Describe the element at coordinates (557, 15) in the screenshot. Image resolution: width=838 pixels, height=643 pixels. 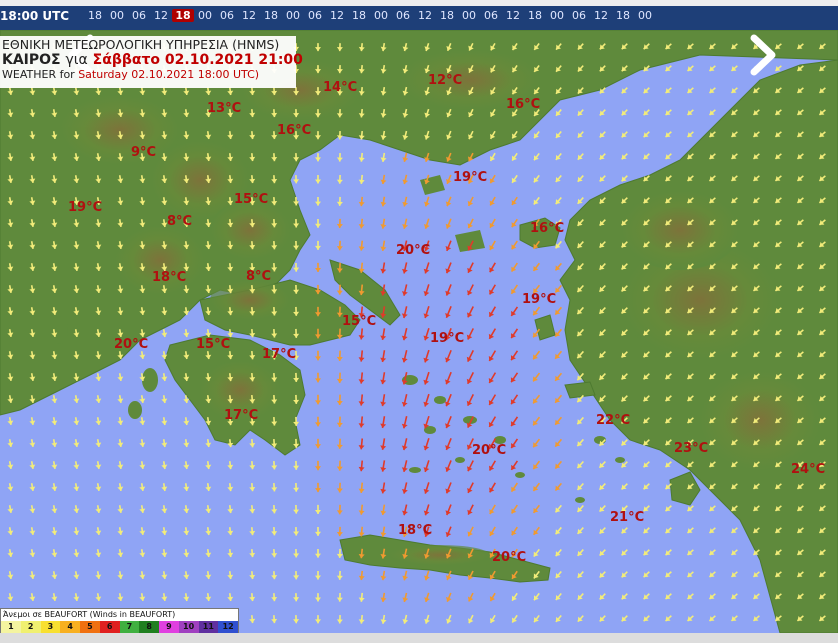
I see `forecast-hour-21: 00` at that location.